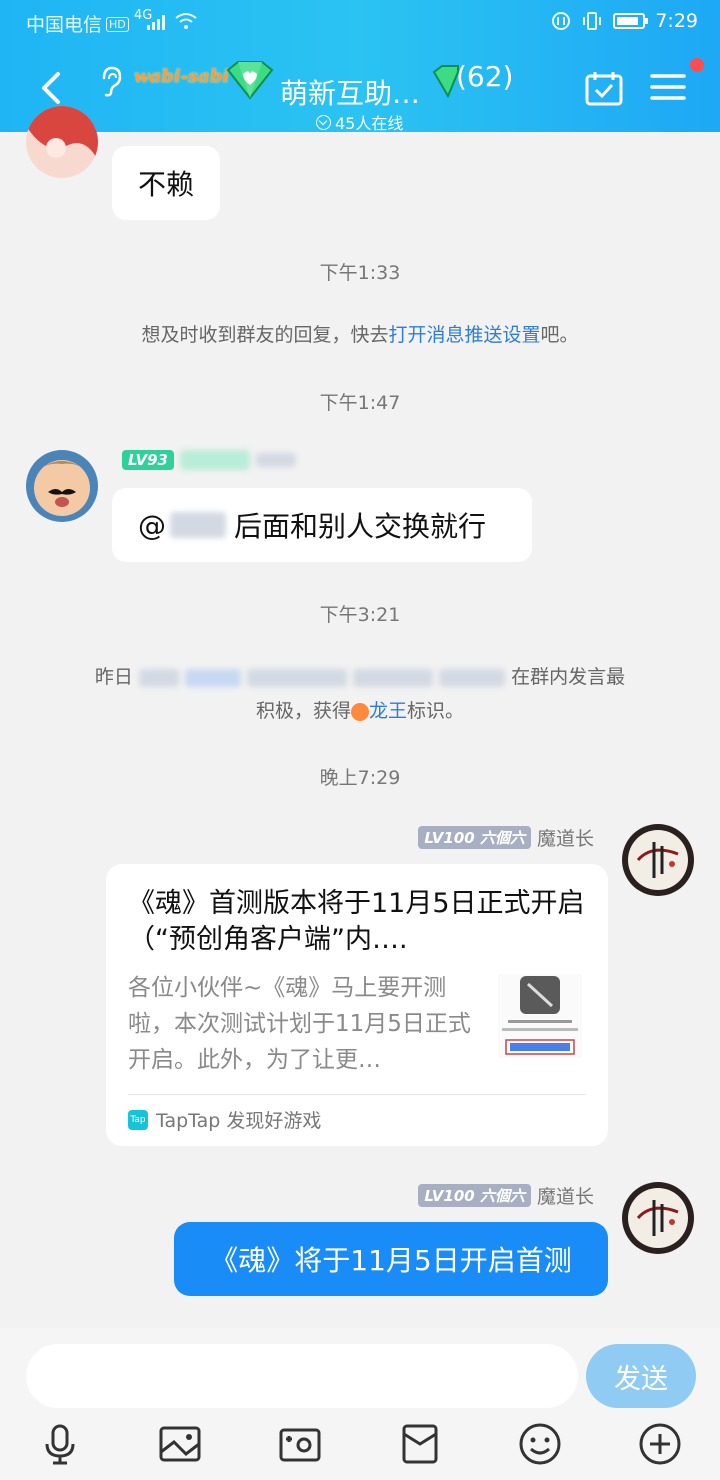  What do you see at coordinates (464, 335) in the screenshot?
I see `push-settings-link: 打开消息推送设置` at bounding box center [464, 335].